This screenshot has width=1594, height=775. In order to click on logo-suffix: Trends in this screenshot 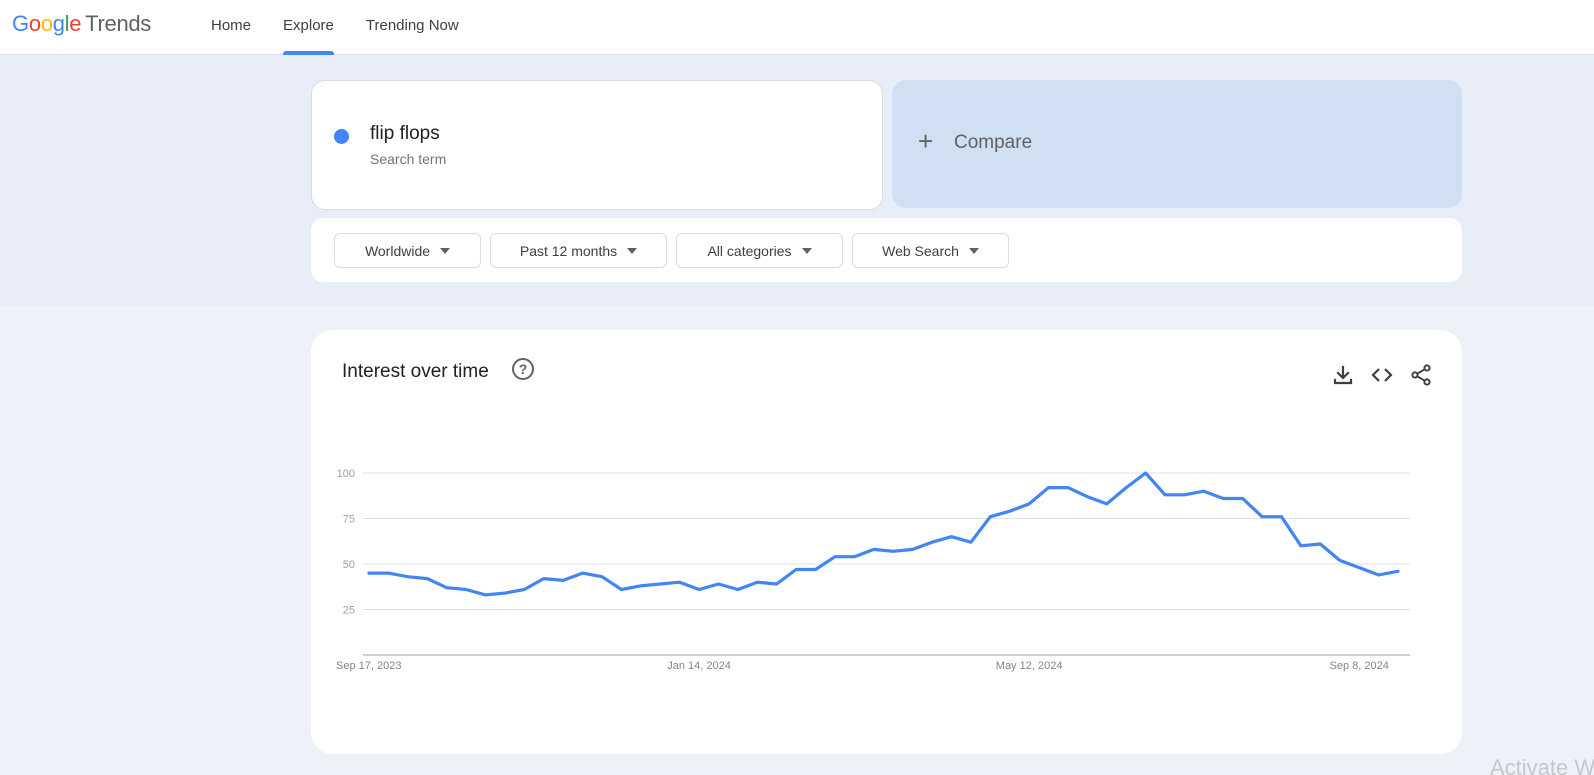, I will do `click(118, 23)`.